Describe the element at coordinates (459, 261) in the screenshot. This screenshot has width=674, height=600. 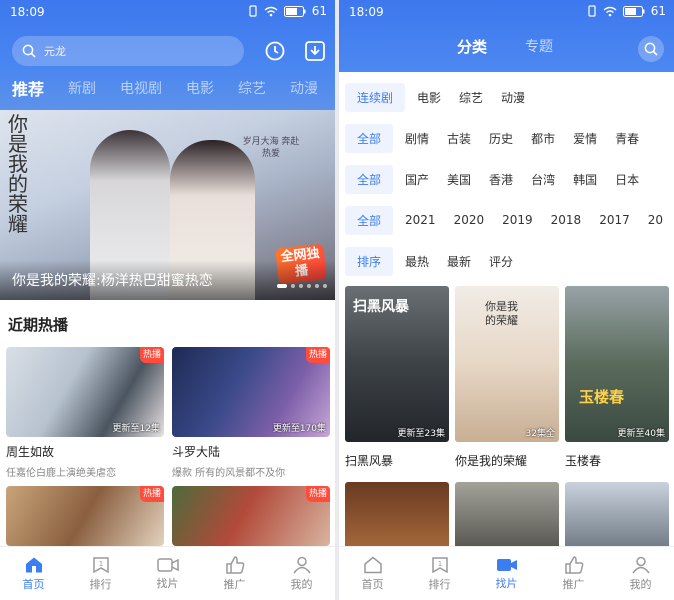
I see `filter-option: 最新` at that location.